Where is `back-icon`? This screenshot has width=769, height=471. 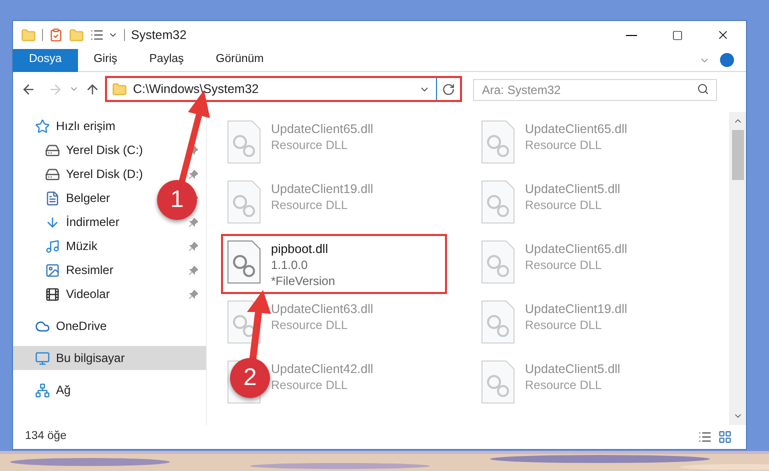 back-icon is located at coordinates (28, 89).